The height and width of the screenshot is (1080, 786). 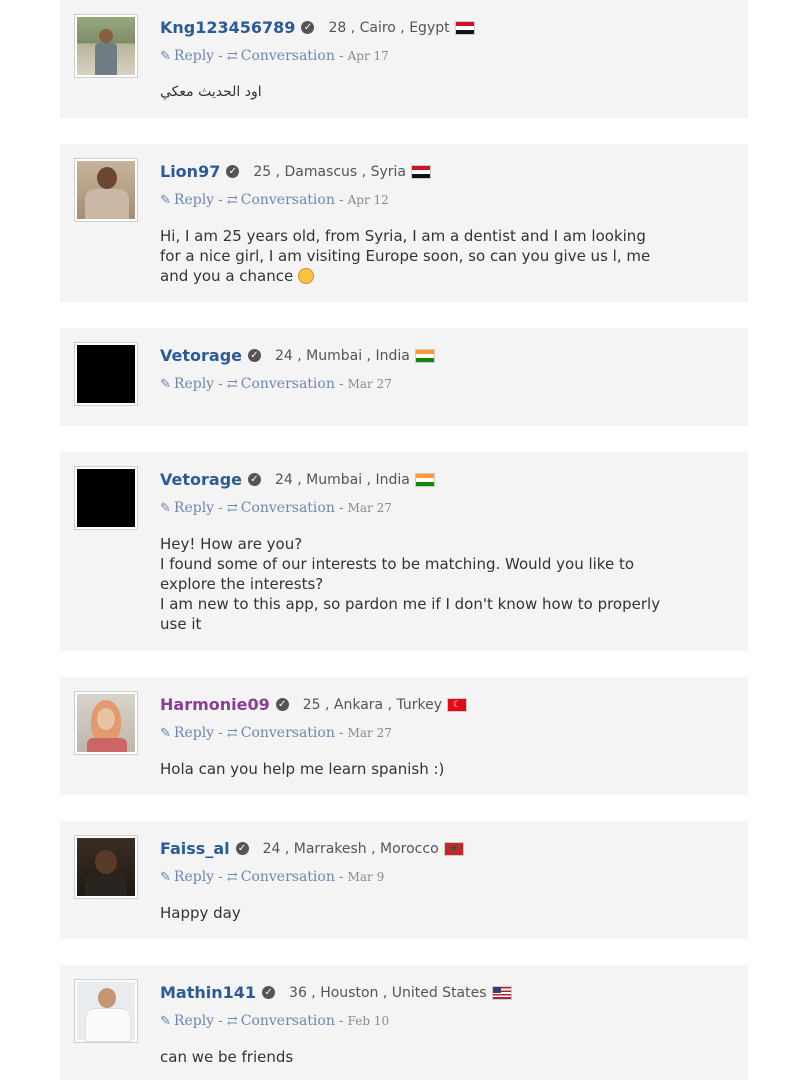 What do you see at coordinates (372, 704) in the screenshot?
I see `user-meta: 25 , Ankara , Turkey` at bounding box center [372, 704].